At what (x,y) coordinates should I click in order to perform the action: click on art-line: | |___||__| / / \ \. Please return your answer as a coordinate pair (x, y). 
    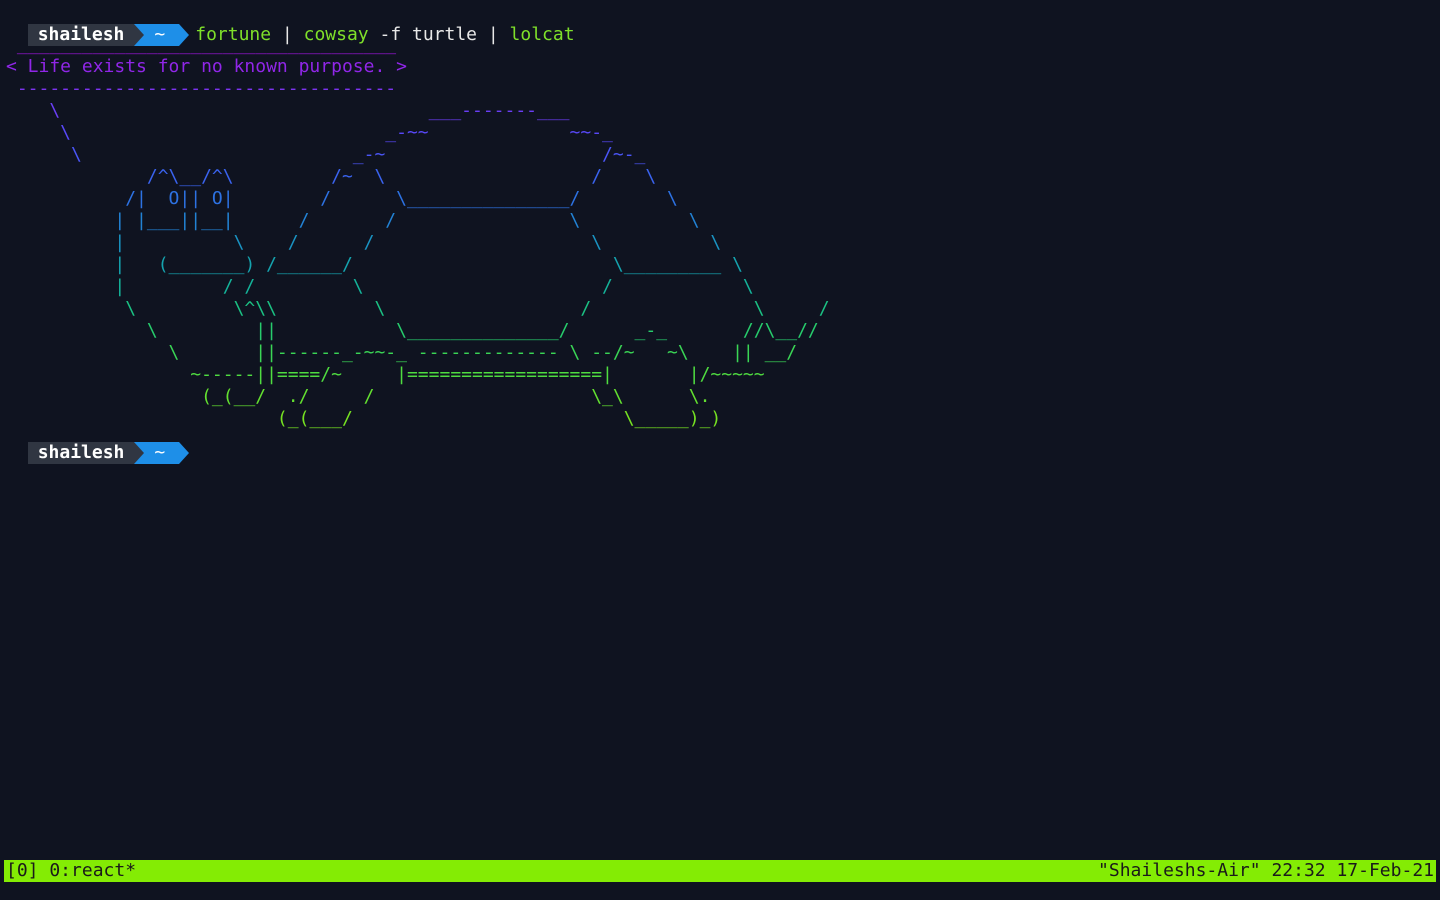
    Looking at the image, I should click on (353, 220).